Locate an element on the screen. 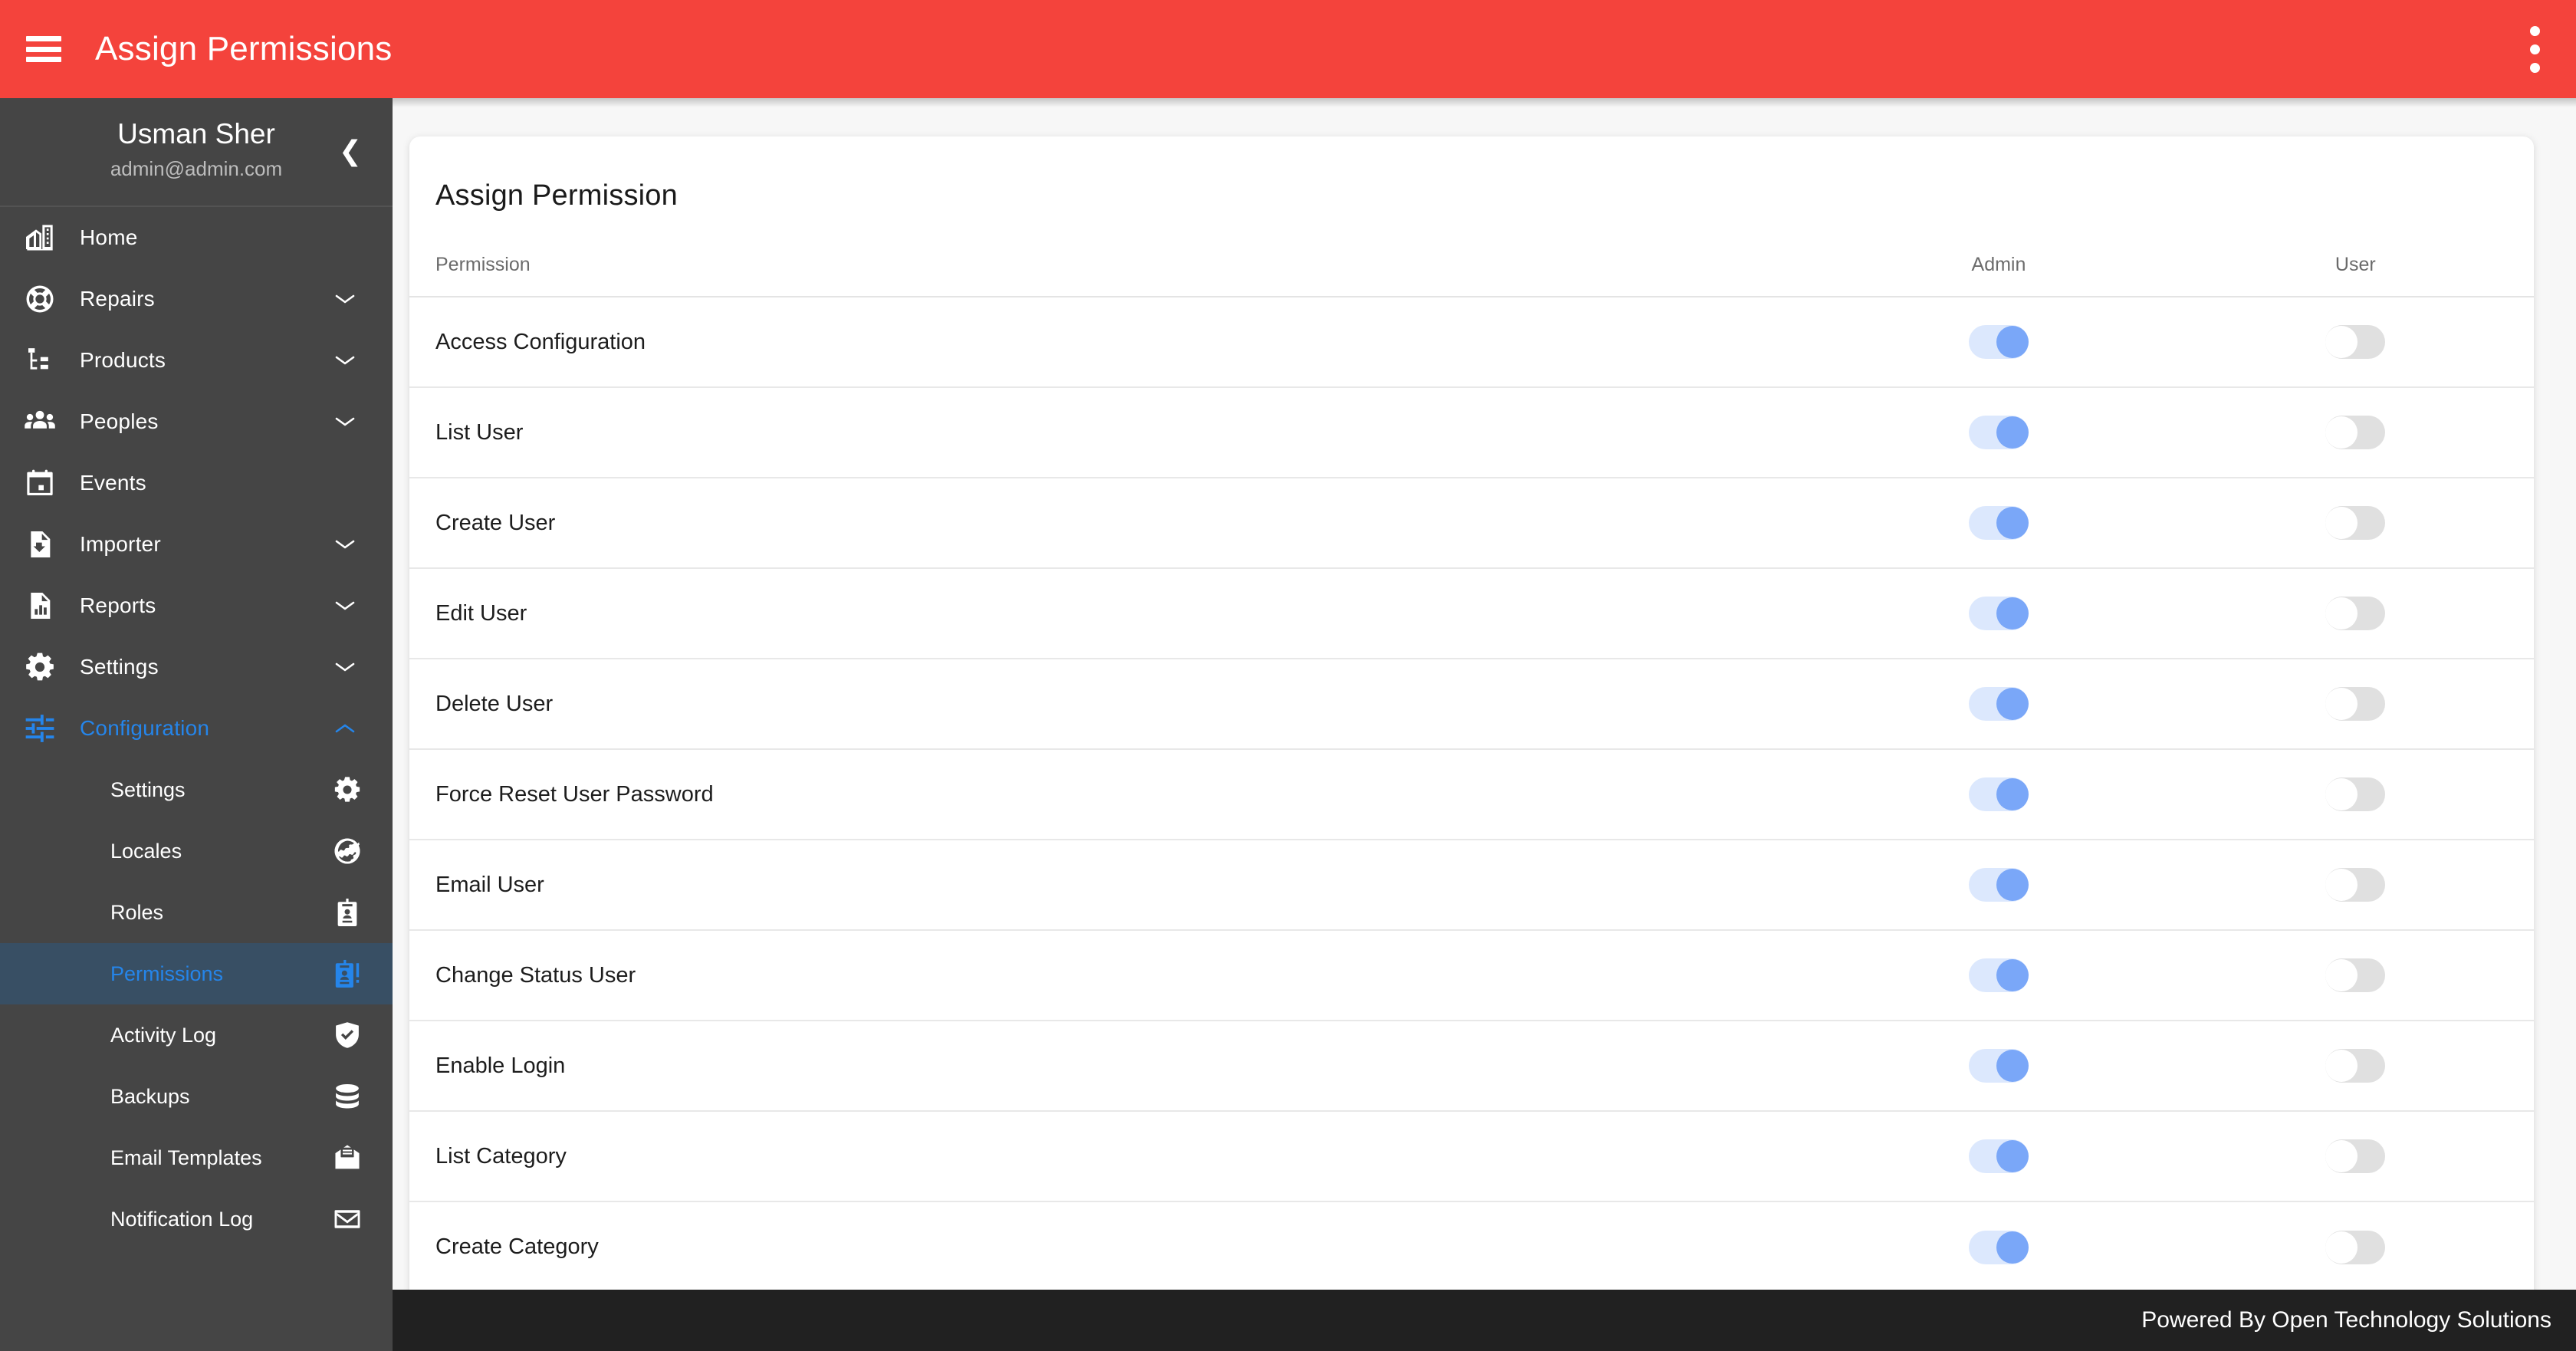 Image resolution: width=2576 pixels, height=1351 pixels. sidebar-item-peoples: Peoples is located at coordinates (196, 421).